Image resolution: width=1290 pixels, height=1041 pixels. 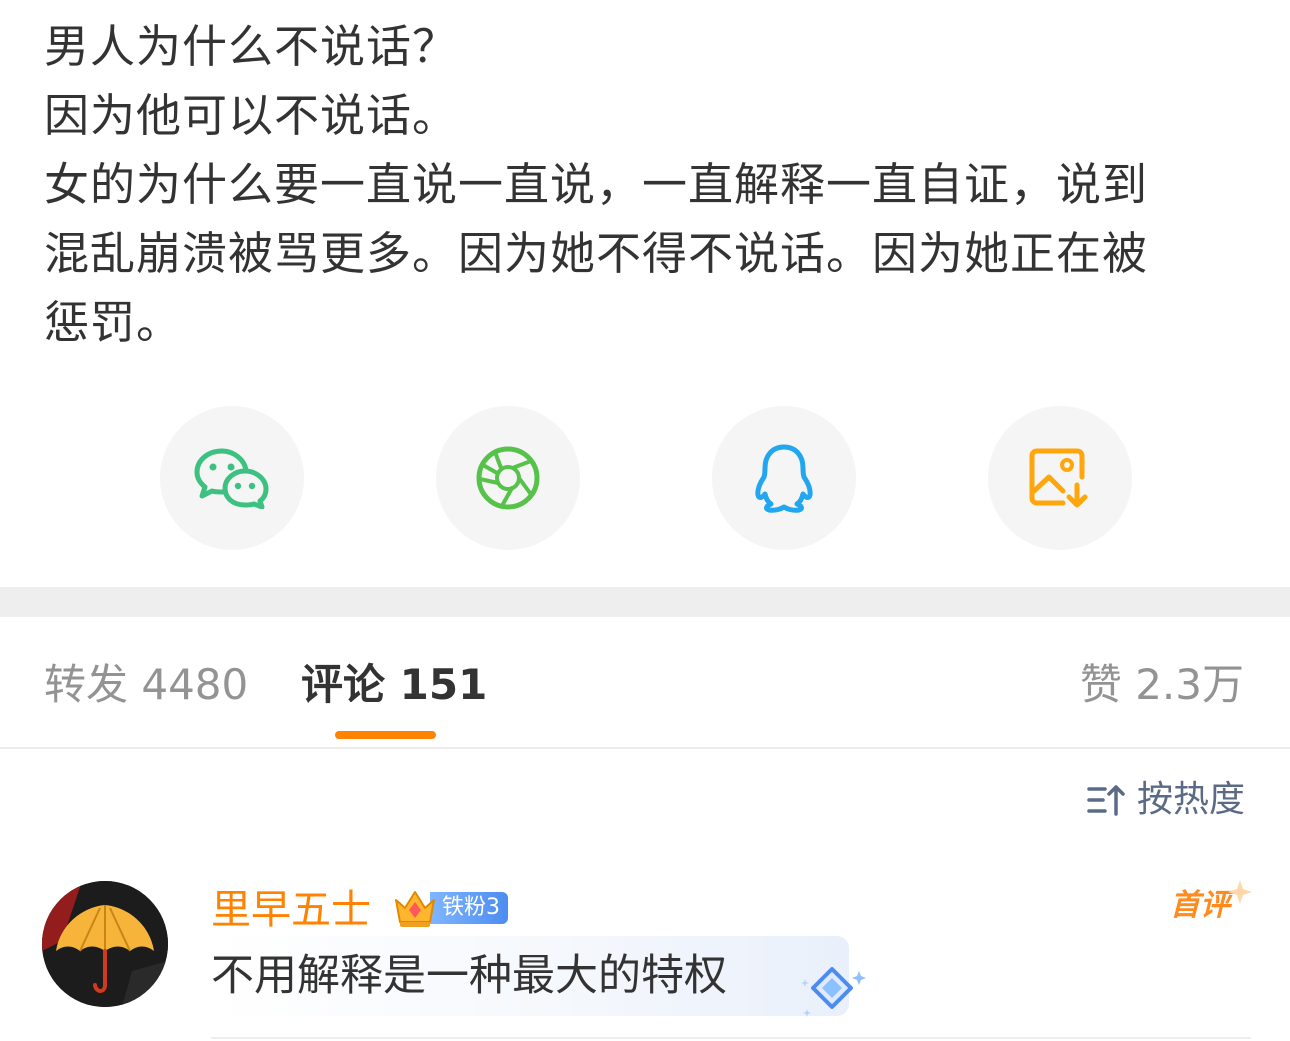 I want to click on first-comment-label: 首评, so click(x=1200, y=905).